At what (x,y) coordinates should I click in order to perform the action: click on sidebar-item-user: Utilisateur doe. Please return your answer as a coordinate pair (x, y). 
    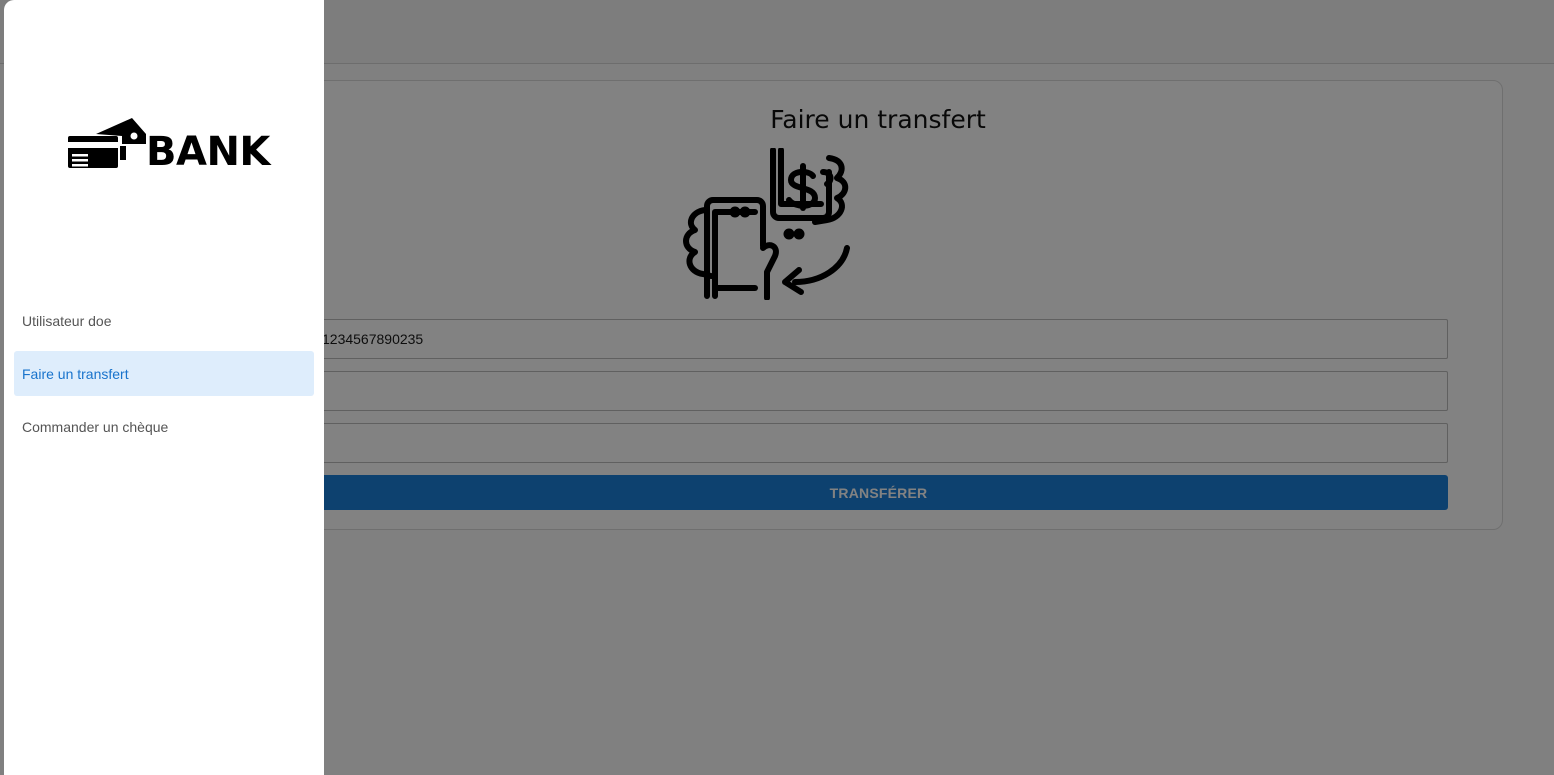
    Looking at the image, I should click on (164, 320).